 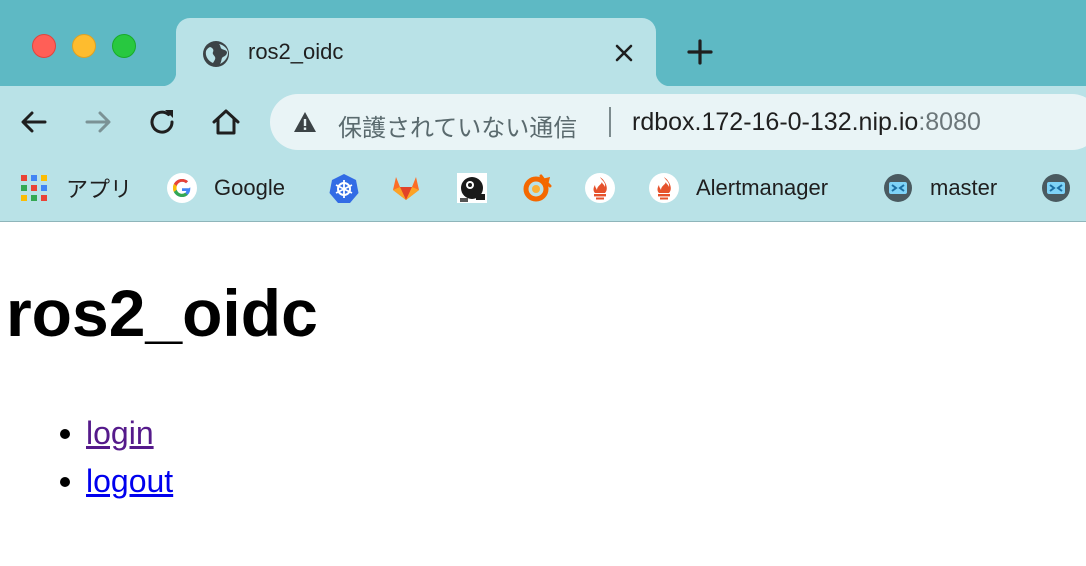 I want to click on bookmark-label: アプリ, so click(x=99, y=189).